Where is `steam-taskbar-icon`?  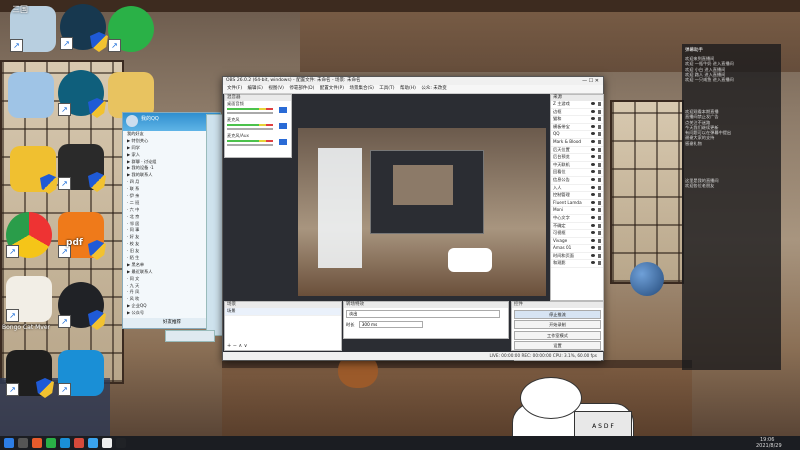 steam-taskbar-icon is located at coordinates (121, 443).